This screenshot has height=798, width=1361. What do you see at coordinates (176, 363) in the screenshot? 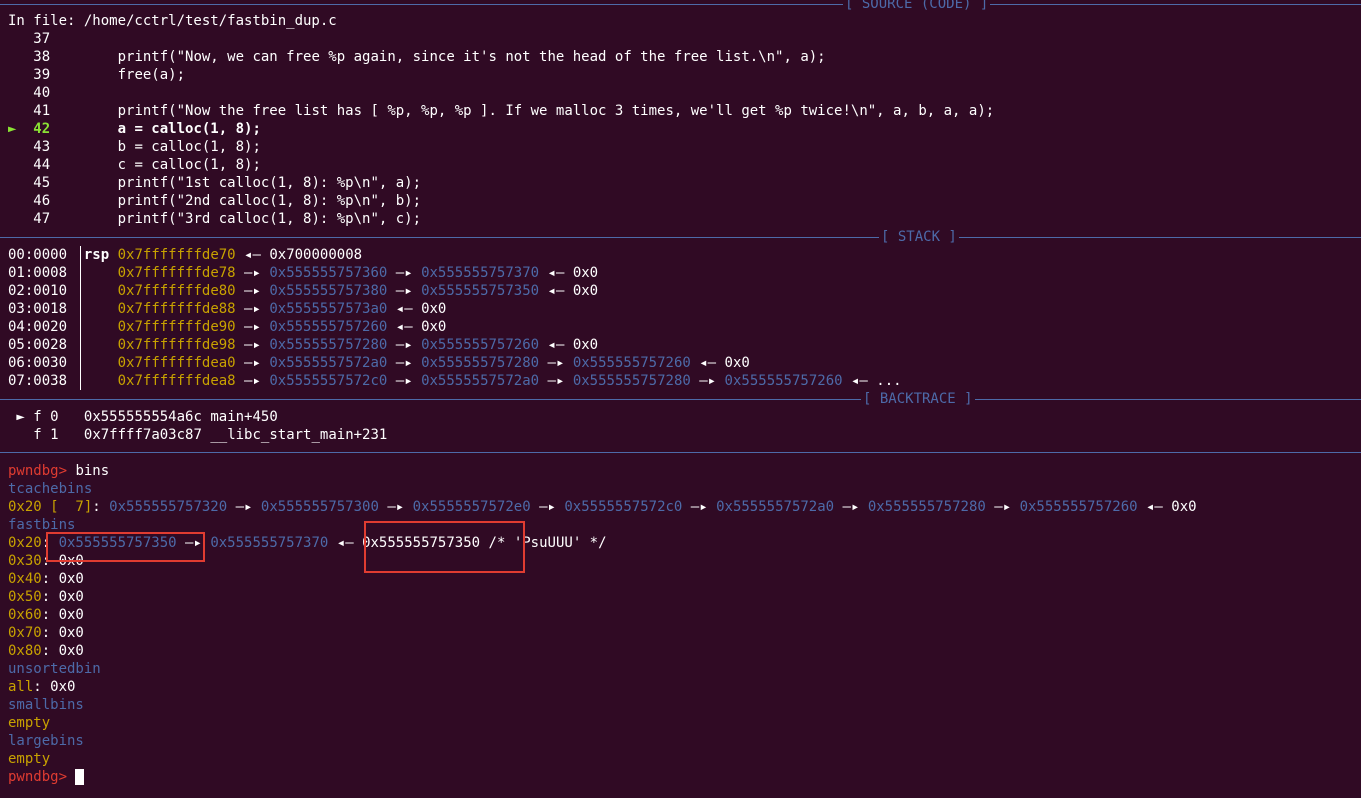
I see `stack-address: 0x7fffffffdea0` at bounding box center [176, 363].